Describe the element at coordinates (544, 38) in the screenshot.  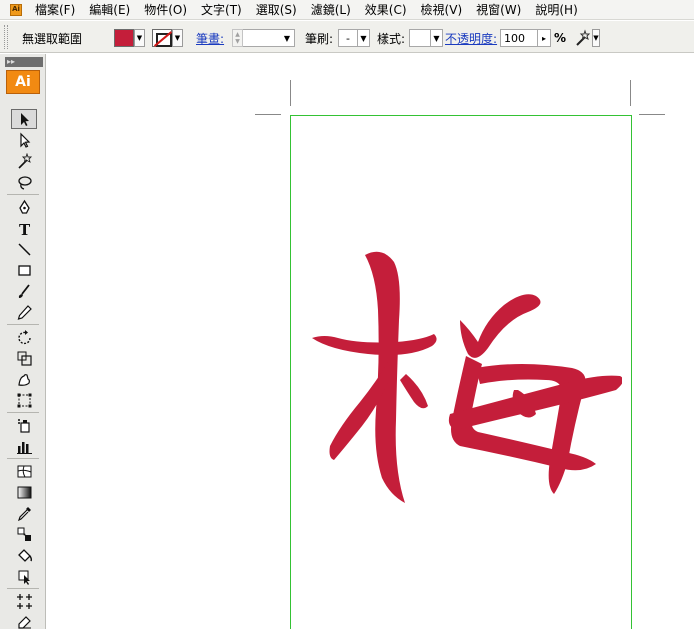
I see `opacity-slider-arrow-icon: ▸` at that location.